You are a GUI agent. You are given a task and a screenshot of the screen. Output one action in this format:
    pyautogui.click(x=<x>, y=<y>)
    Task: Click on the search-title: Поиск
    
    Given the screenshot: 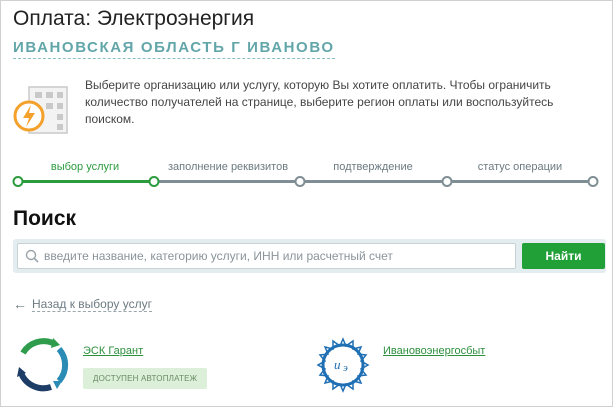 What is the action you would take?
    pyautogui.click(x=45, y=218)
    